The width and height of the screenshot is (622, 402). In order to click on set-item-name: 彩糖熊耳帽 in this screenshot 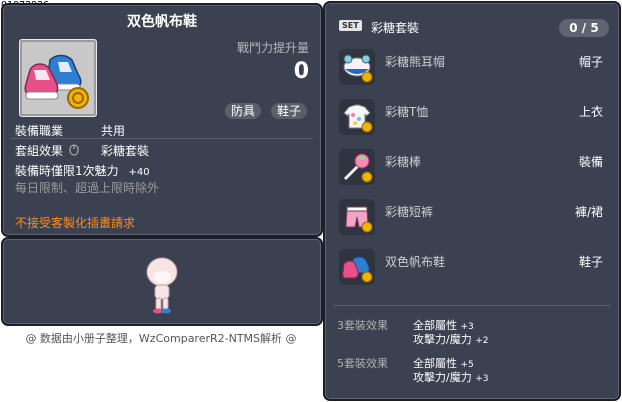, I will do `click(415, 62)`.